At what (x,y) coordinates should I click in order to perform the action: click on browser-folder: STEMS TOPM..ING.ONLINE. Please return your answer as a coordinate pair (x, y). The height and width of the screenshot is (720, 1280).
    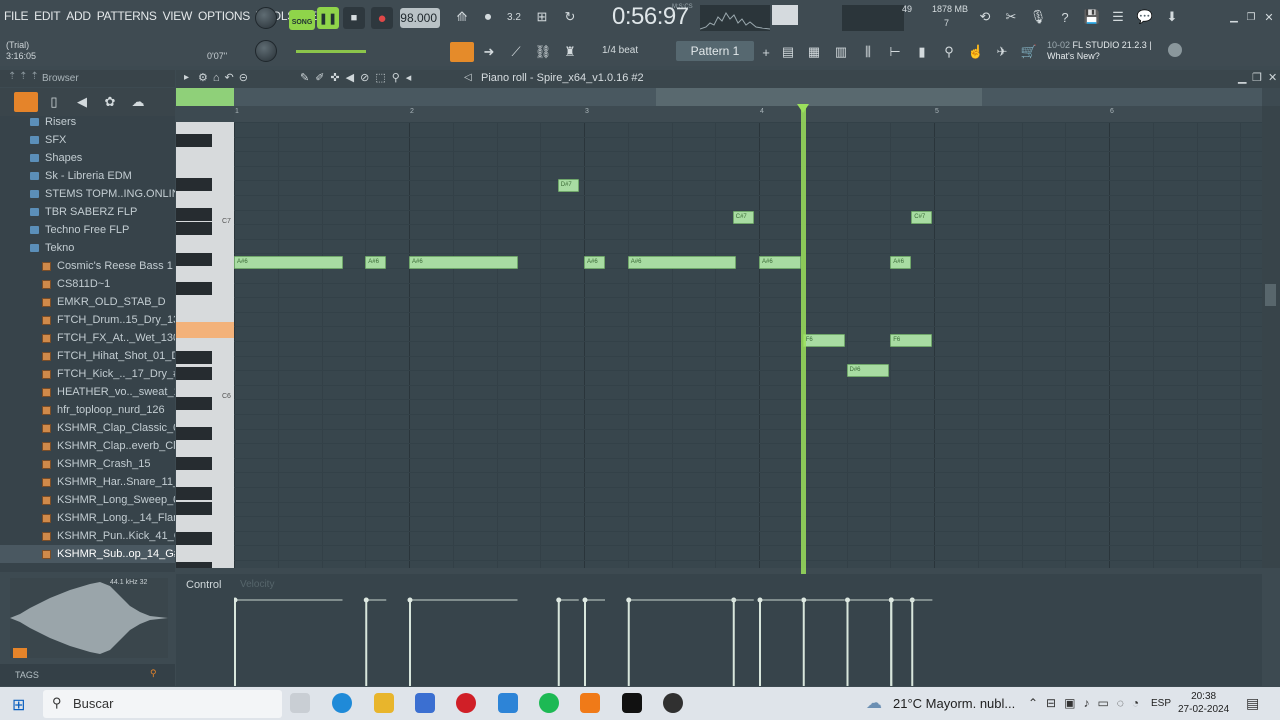
    Looking at the image, I should click on (87, 194).